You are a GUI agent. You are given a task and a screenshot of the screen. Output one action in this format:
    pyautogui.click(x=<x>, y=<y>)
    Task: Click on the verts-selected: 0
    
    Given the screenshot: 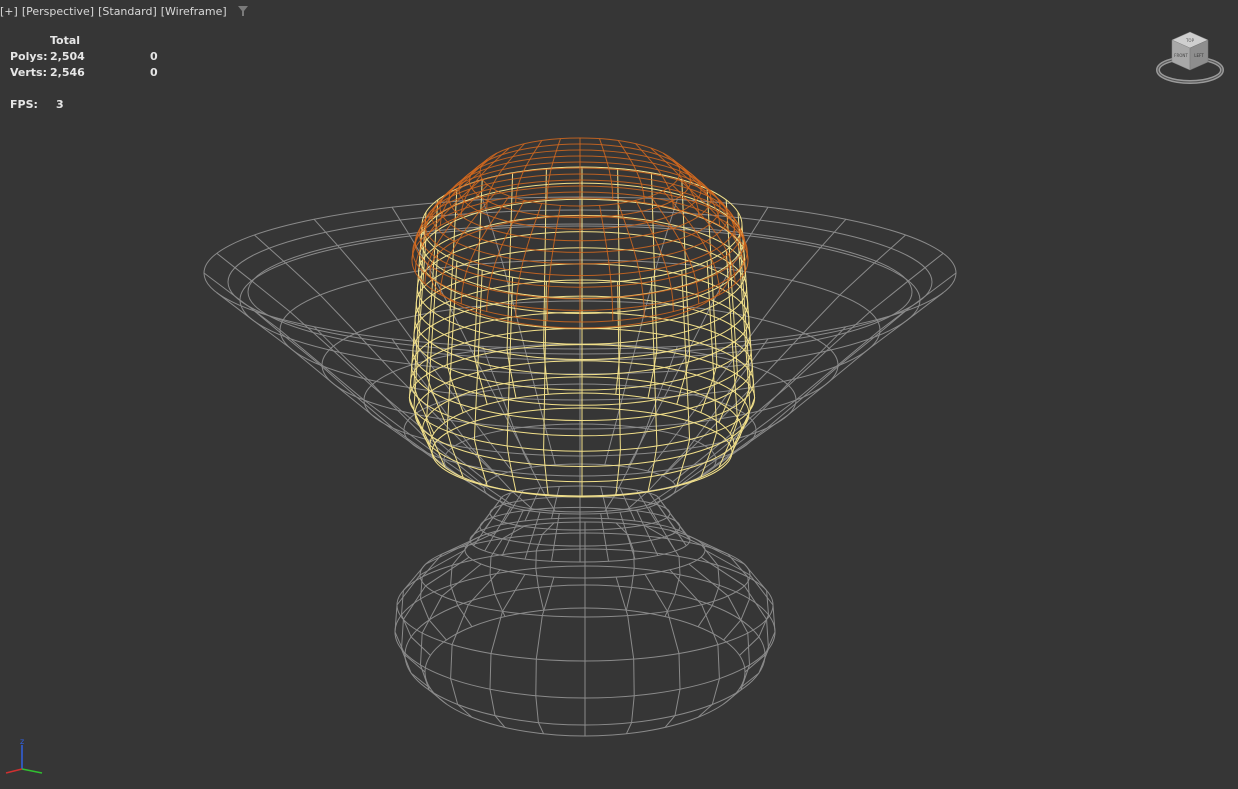 What is the action you would take?
    pyautogui.click(x=154, y=72)
    